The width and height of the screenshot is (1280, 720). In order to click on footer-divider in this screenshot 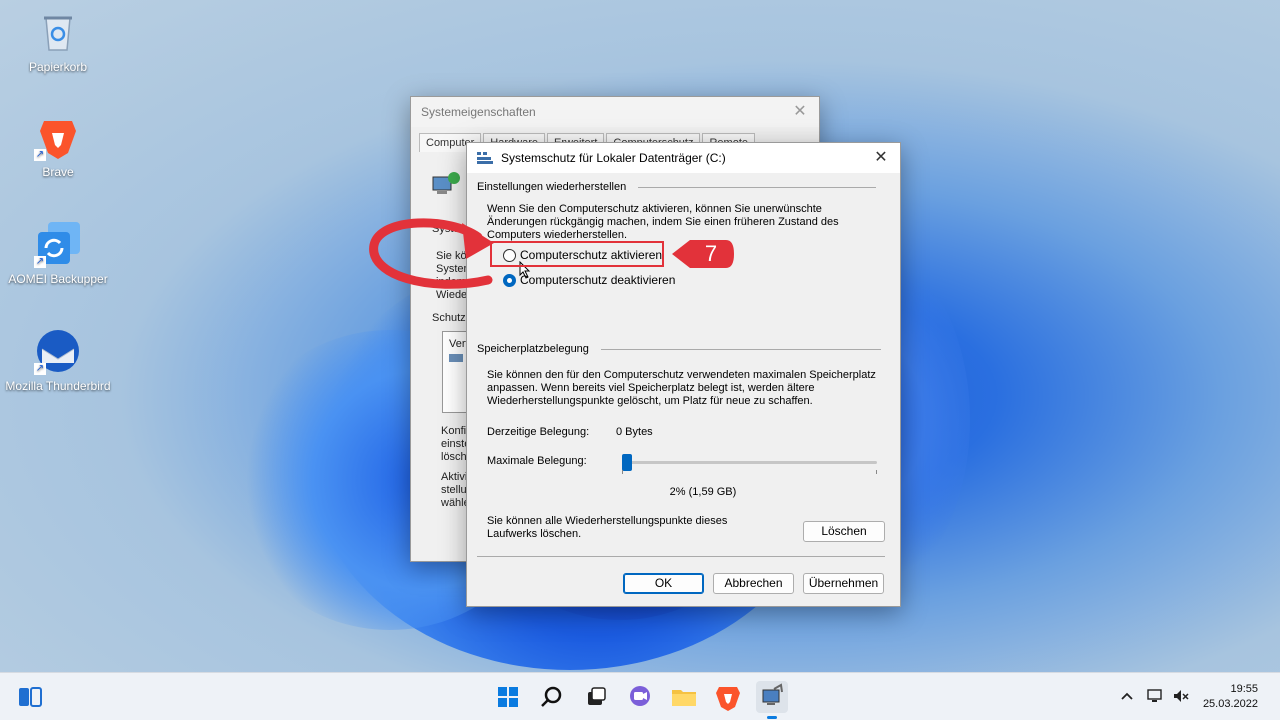, I will do `click(681, 556)`.